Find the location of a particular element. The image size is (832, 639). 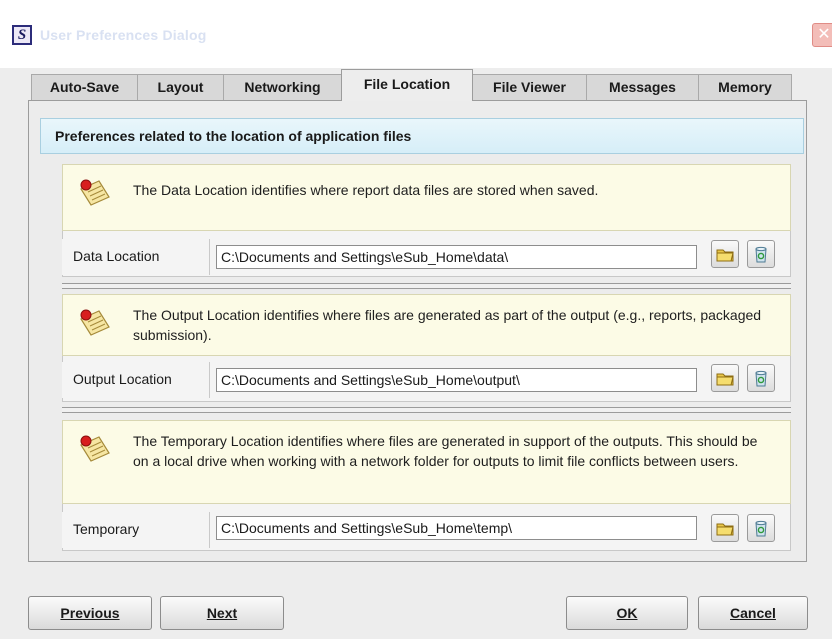

tab-messages: Messages is located at coordinates (642, 87).